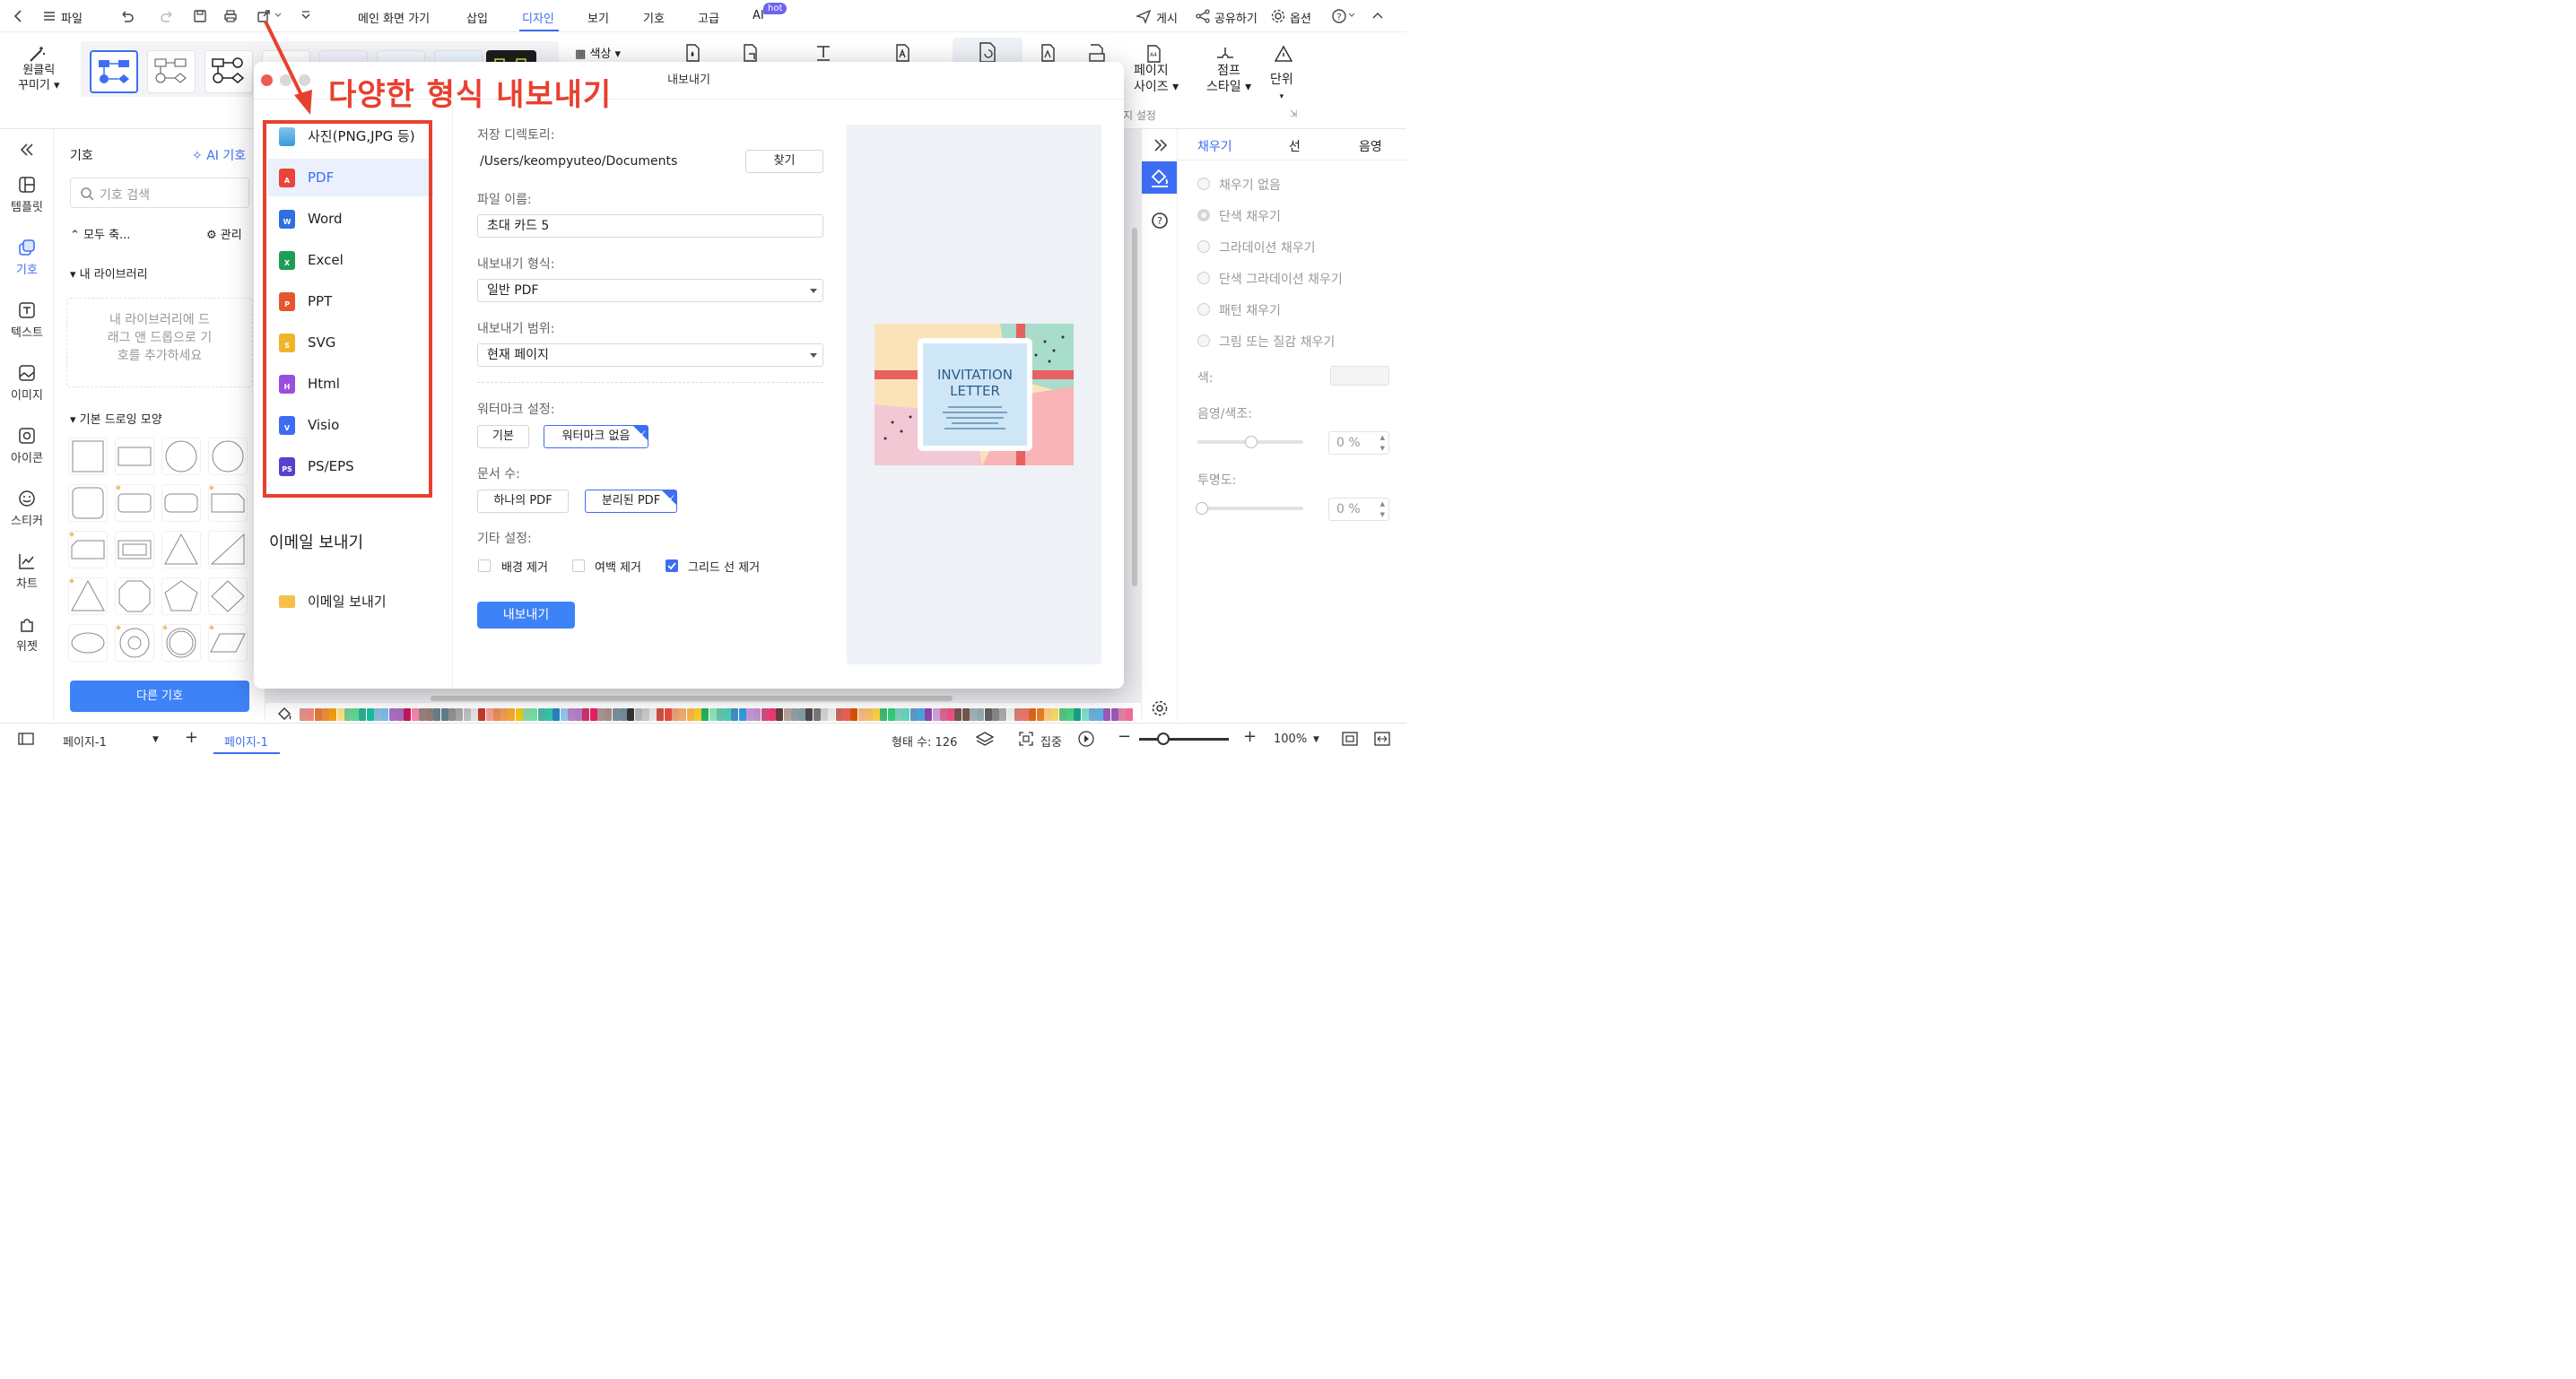 The width and height of the screenshot is (2576, 1379). Describe the element at coordinates (228, 643) in the screenshot. I see `shape-parallelogram` at that location.